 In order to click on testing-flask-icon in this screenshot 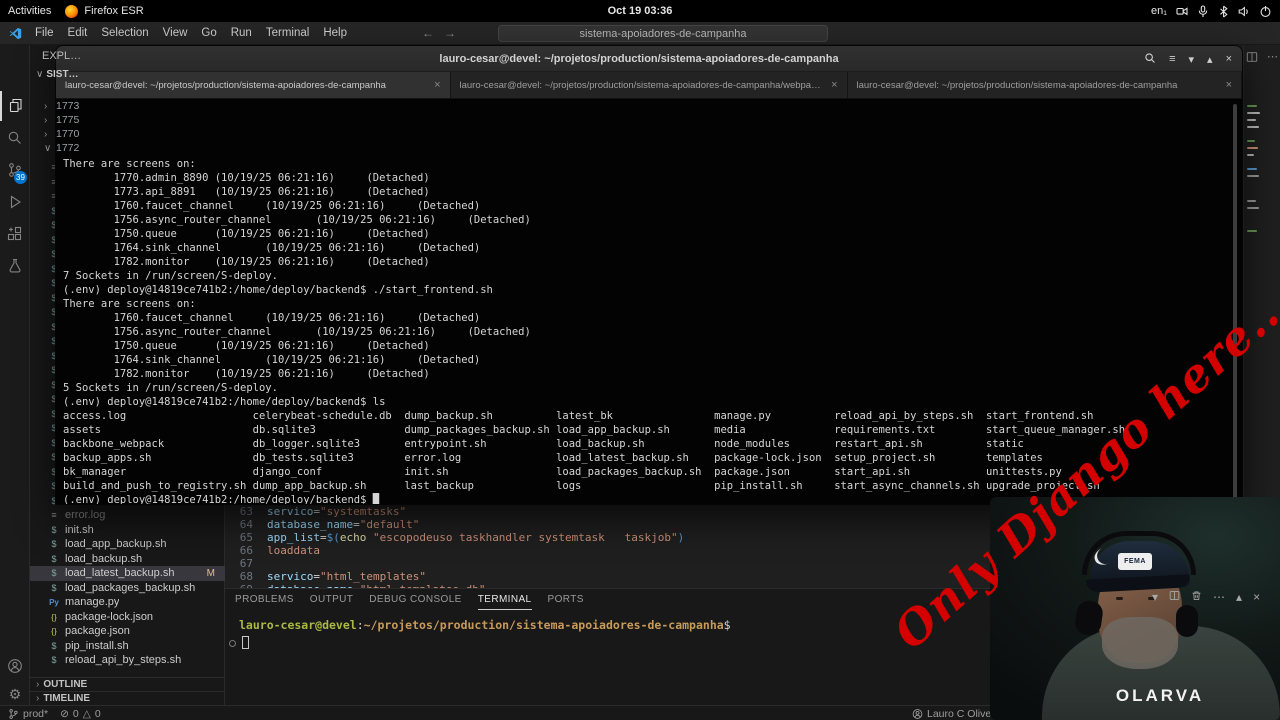, I will do `click(15, 266)`.